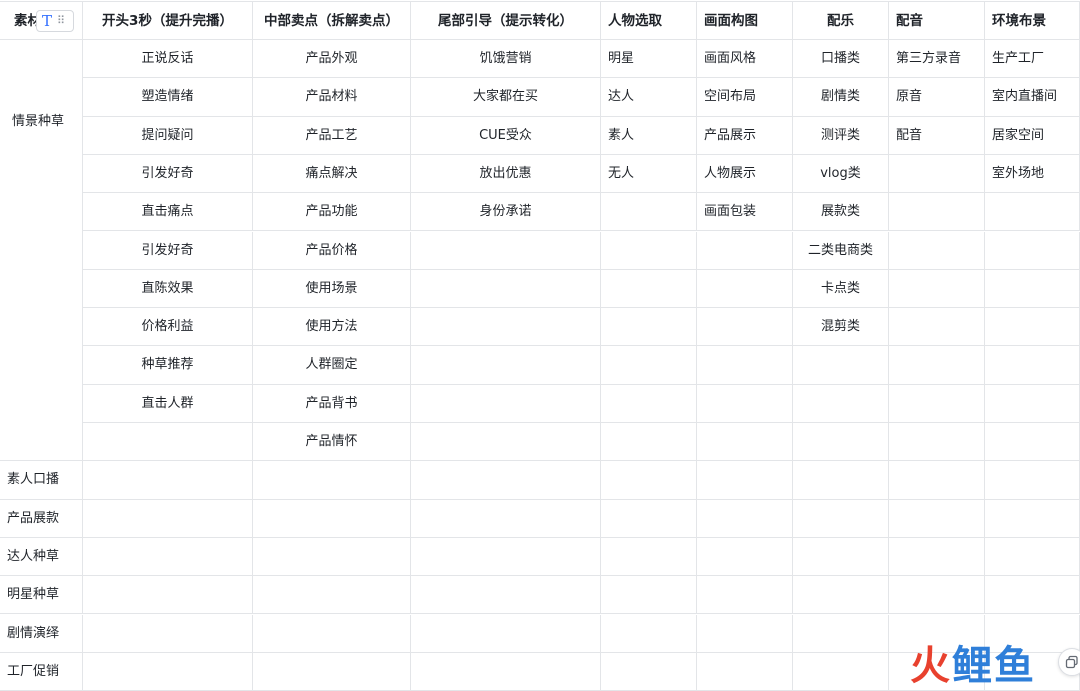 The width and height of the screenshot is (1080, 691). Describe the element at coordinates (745, 97) in the screenshot. I see `table-cell: 空间布局` at that location.